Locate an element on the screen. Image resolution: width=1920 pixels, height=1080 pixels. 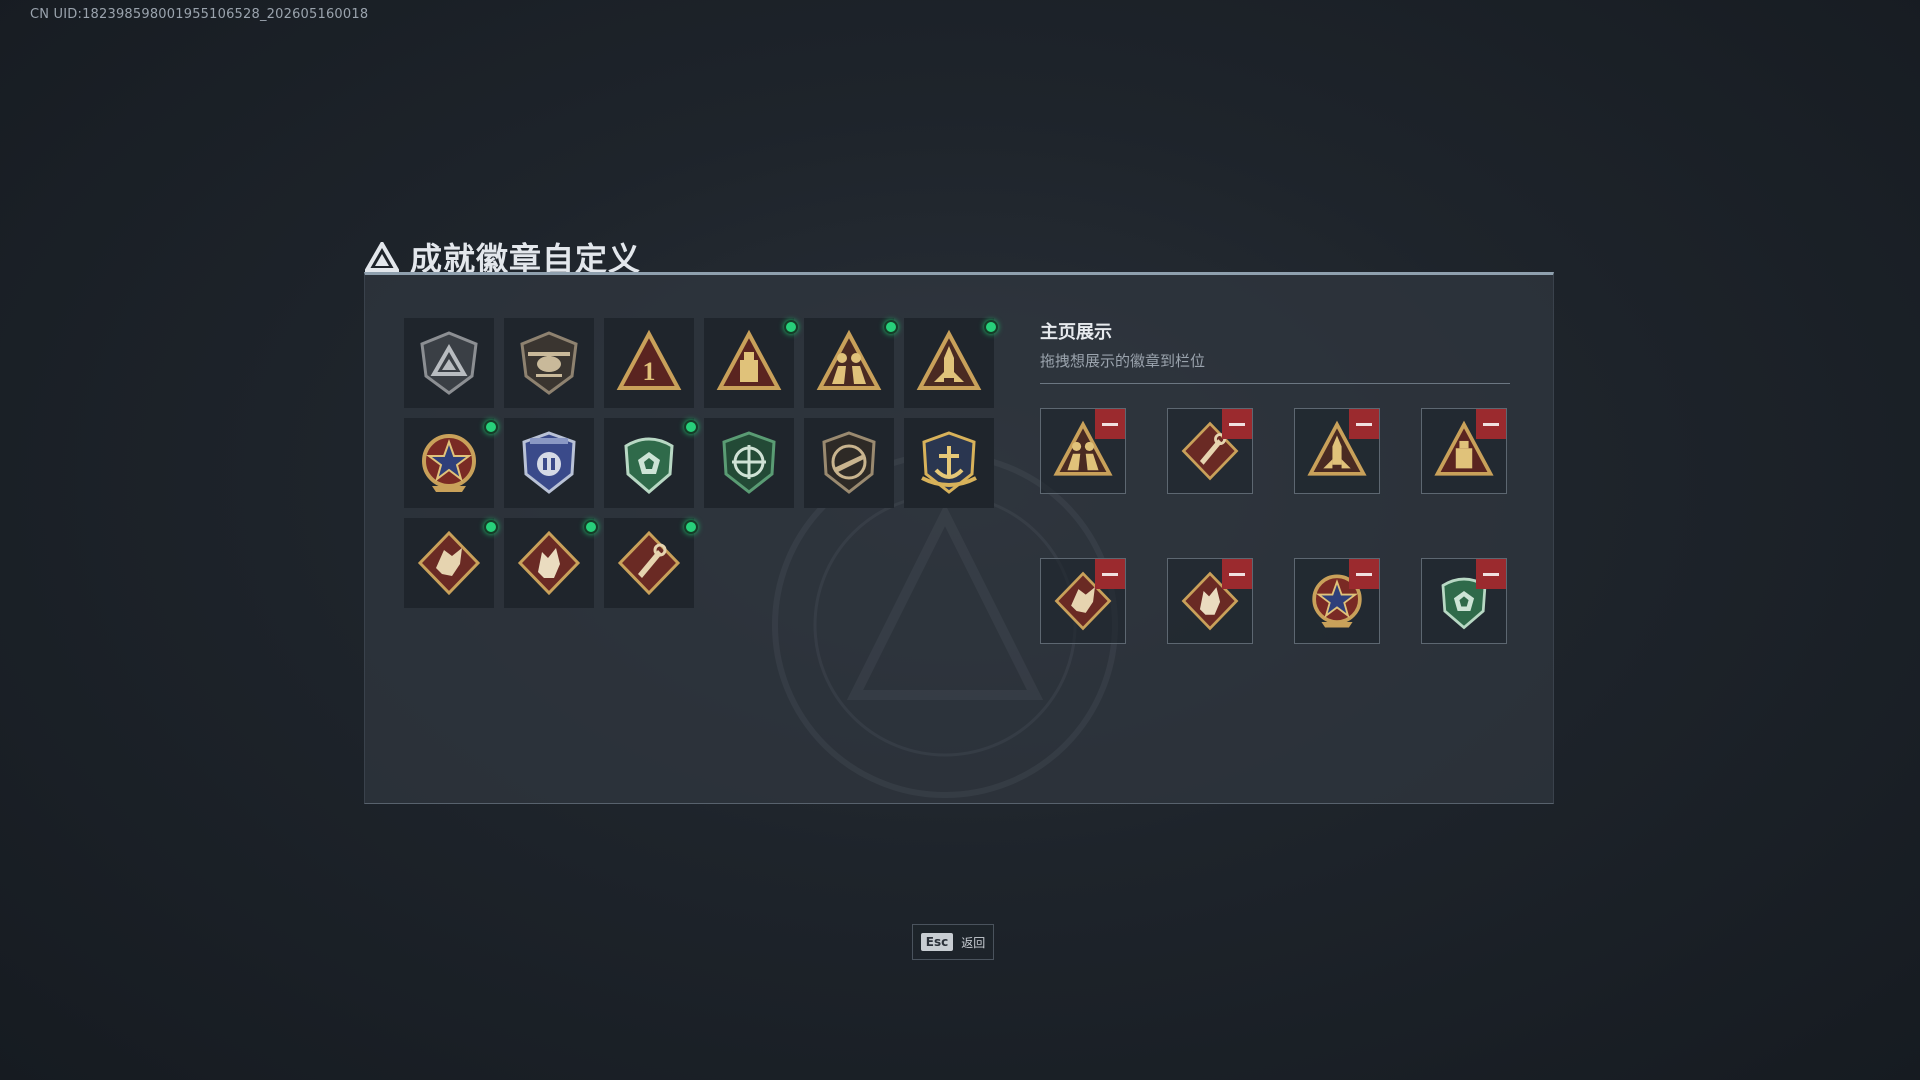
green-crosshair-shield-icon is located at coordinates (749, 462).